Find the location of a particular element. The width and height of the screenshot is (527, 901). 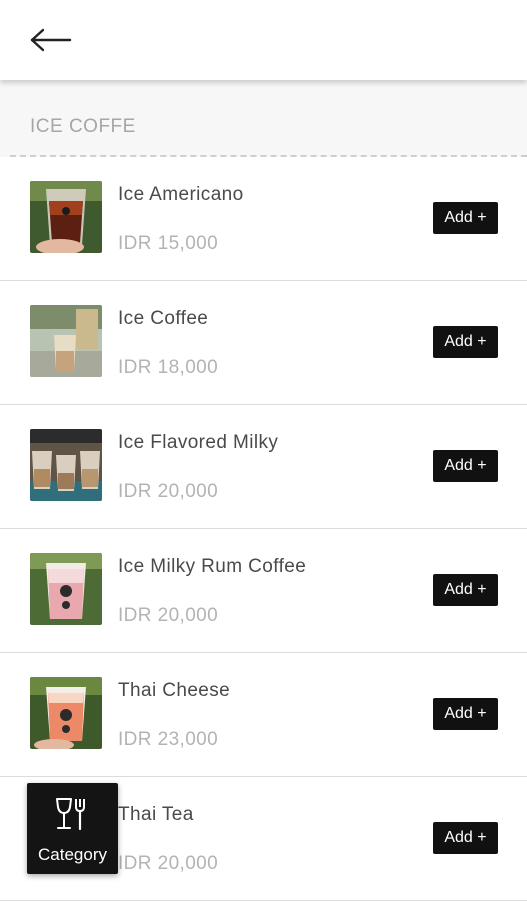

back-button is located at coordinates (58, 40).